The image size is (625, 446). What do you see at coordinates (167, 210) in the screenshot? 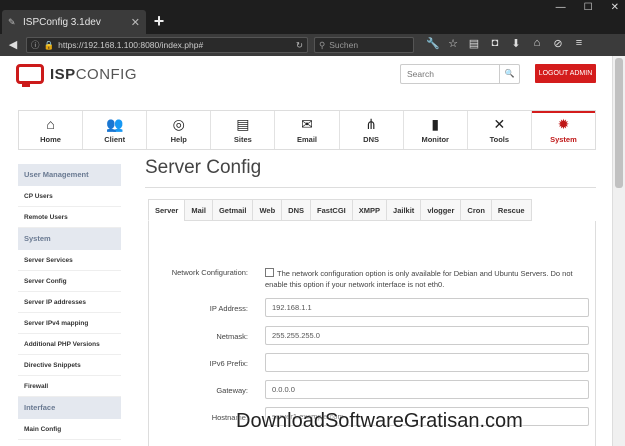
I see `tab-server: Server` at bounding box center [167, 210].